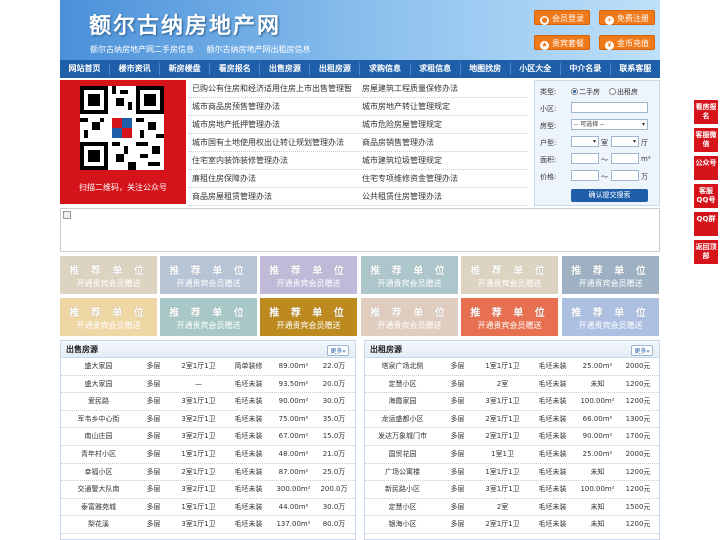 The image size is (720, 540). What do you see at coordinates (208, 437) in the screenshot?
I see `table-row: 南山庄园 多层 3室2厅1卫 毛坯未装 67.00m² 15.0万` at bounding box center [208, 437].